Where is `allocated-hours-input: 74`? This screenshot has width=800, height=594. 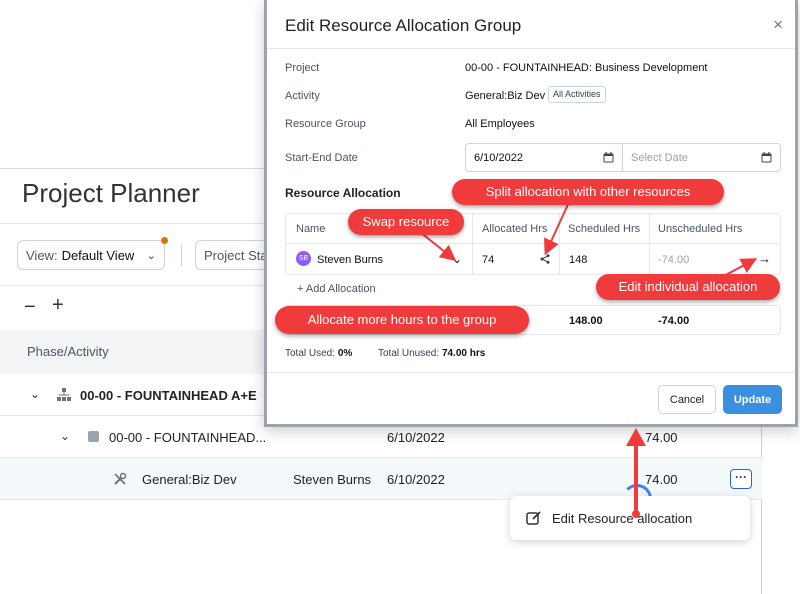 allocated-hours-input: 74 is located at coordinates (488, 260).